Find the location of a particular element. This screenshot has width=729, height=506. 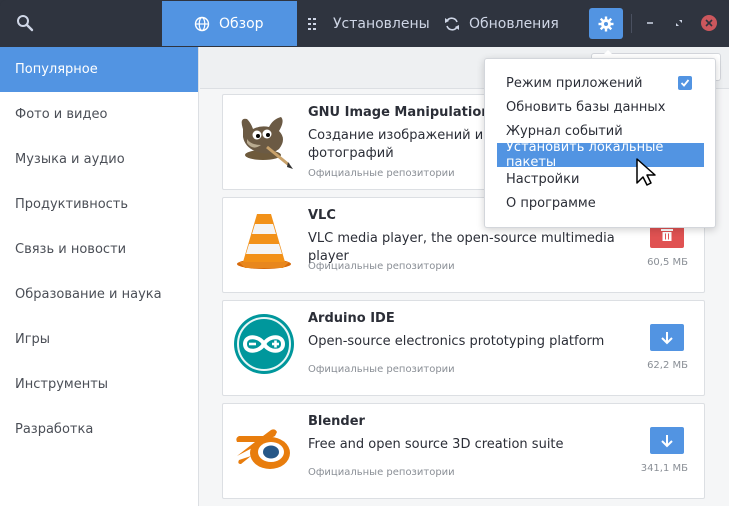

search-icon is located at coordinates (25, 23).